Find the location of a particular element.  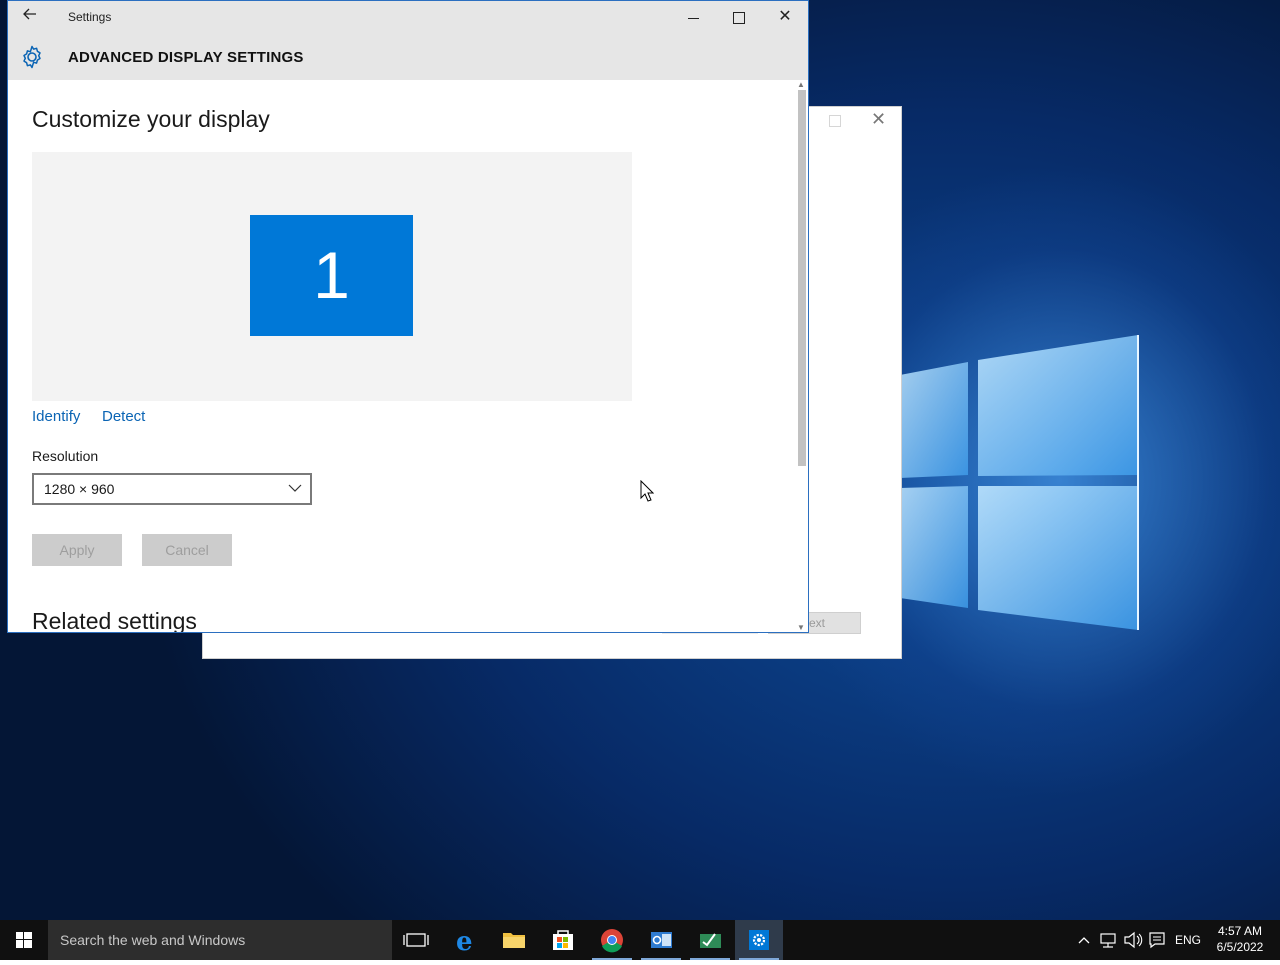

cancel-button: Cancel is located at coordinates (187, 550).